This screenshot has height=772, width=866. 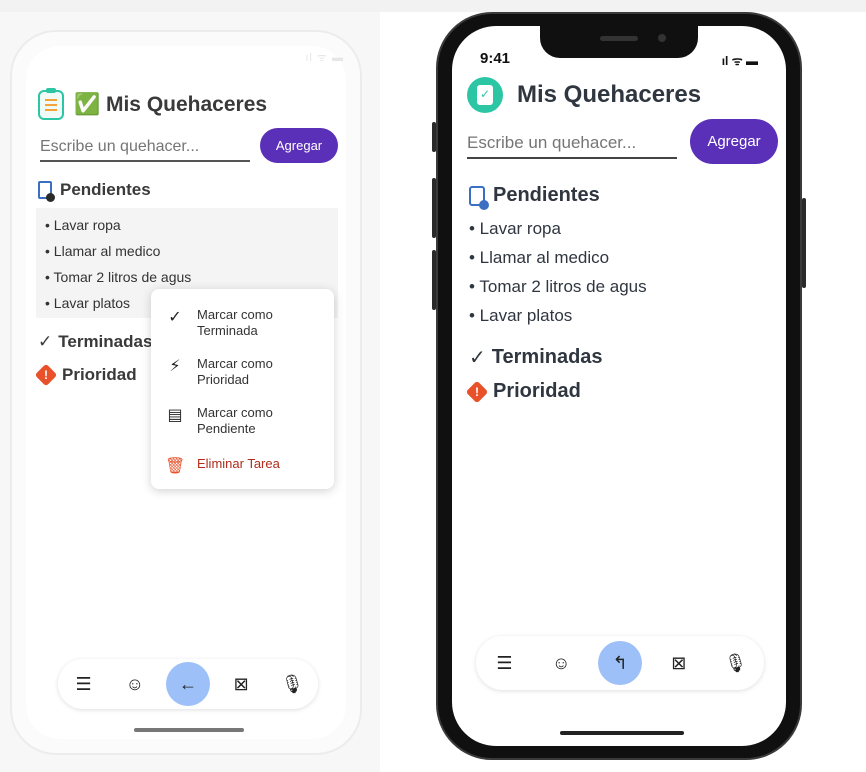 What do you see at coordinates (434, 280) in the screenshot?
I see `volume-down-button` at bounding box center [434, 280].